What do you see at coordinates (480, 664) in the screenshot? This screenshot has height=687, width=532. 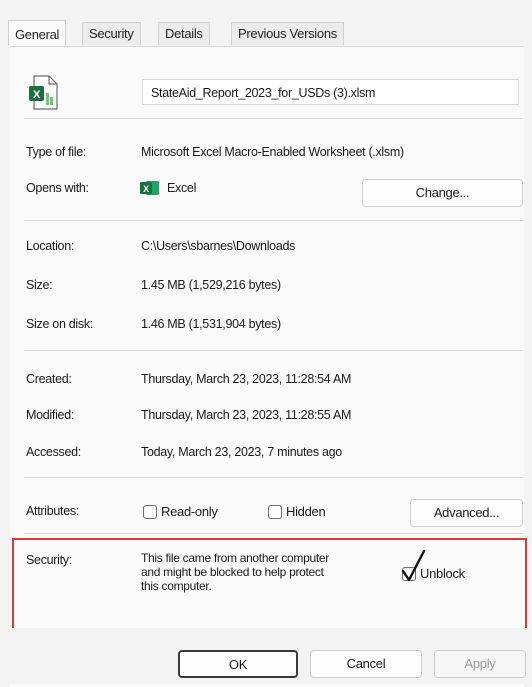 I see `apply-button: Apply` at bounding box center [480, 664].